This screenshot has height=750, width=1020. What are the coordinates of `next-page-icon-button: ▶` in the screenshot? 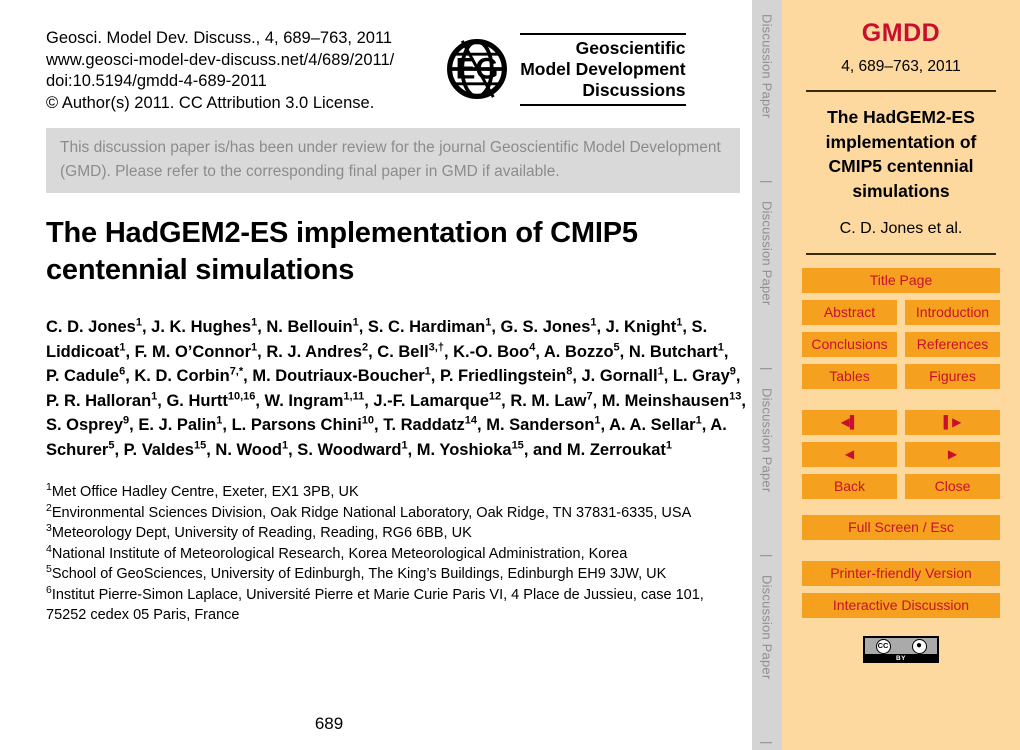 It's located at (952, 454).